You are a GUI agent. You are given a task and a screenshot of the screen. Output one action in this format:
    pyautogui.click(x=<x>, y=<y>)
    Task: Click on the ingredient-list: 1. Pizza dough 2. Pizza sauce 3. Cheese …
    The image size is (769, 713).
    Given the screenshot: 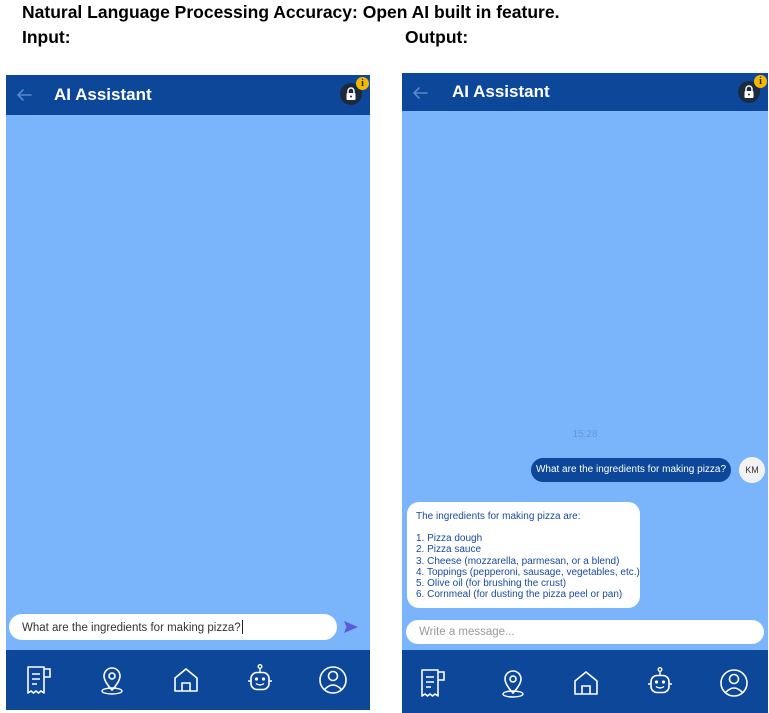 What is the action you would take?
    pyautogui.click(x=528, y=567)
    